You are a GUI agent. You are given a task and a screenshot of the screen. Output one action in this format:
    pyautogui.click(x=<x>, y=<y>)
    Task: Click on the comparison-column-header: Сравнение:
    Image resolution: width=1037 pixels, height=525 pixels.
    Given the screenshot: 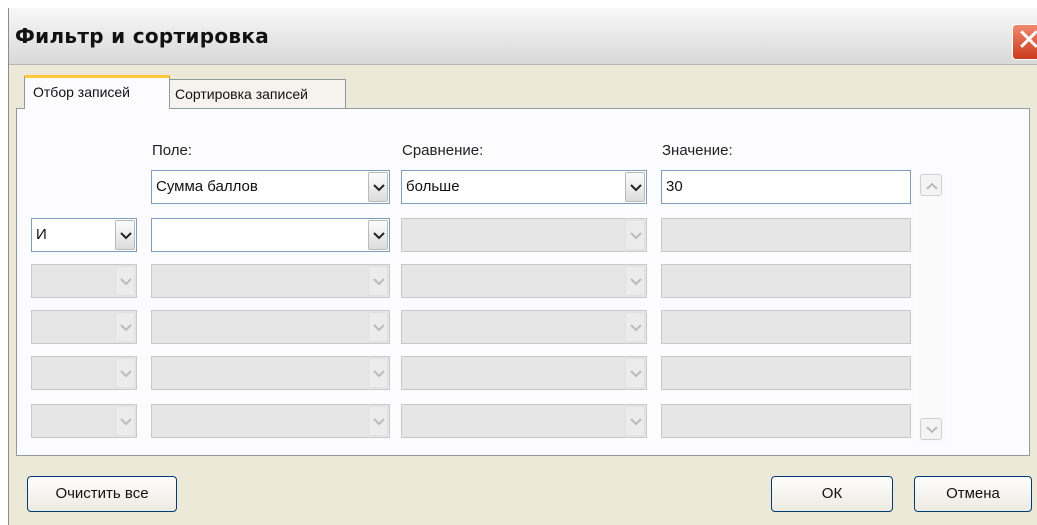 What is the action you would take?
    pyautogui.click(x=443, y=150)
    